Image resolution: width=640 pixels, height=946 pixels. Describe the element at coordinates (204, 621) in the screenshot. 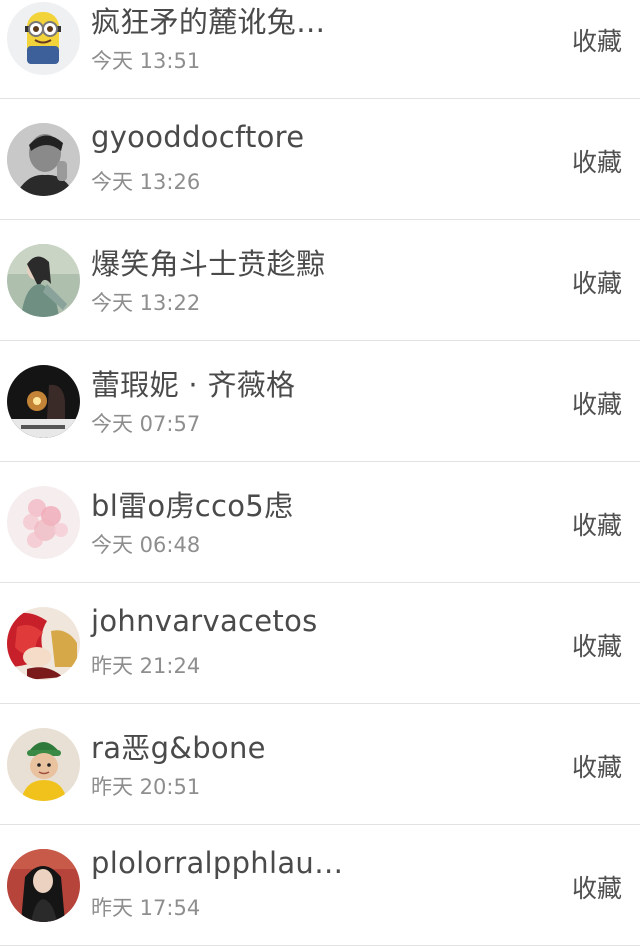

I see `user-name: johnvarvacetos` at that location.